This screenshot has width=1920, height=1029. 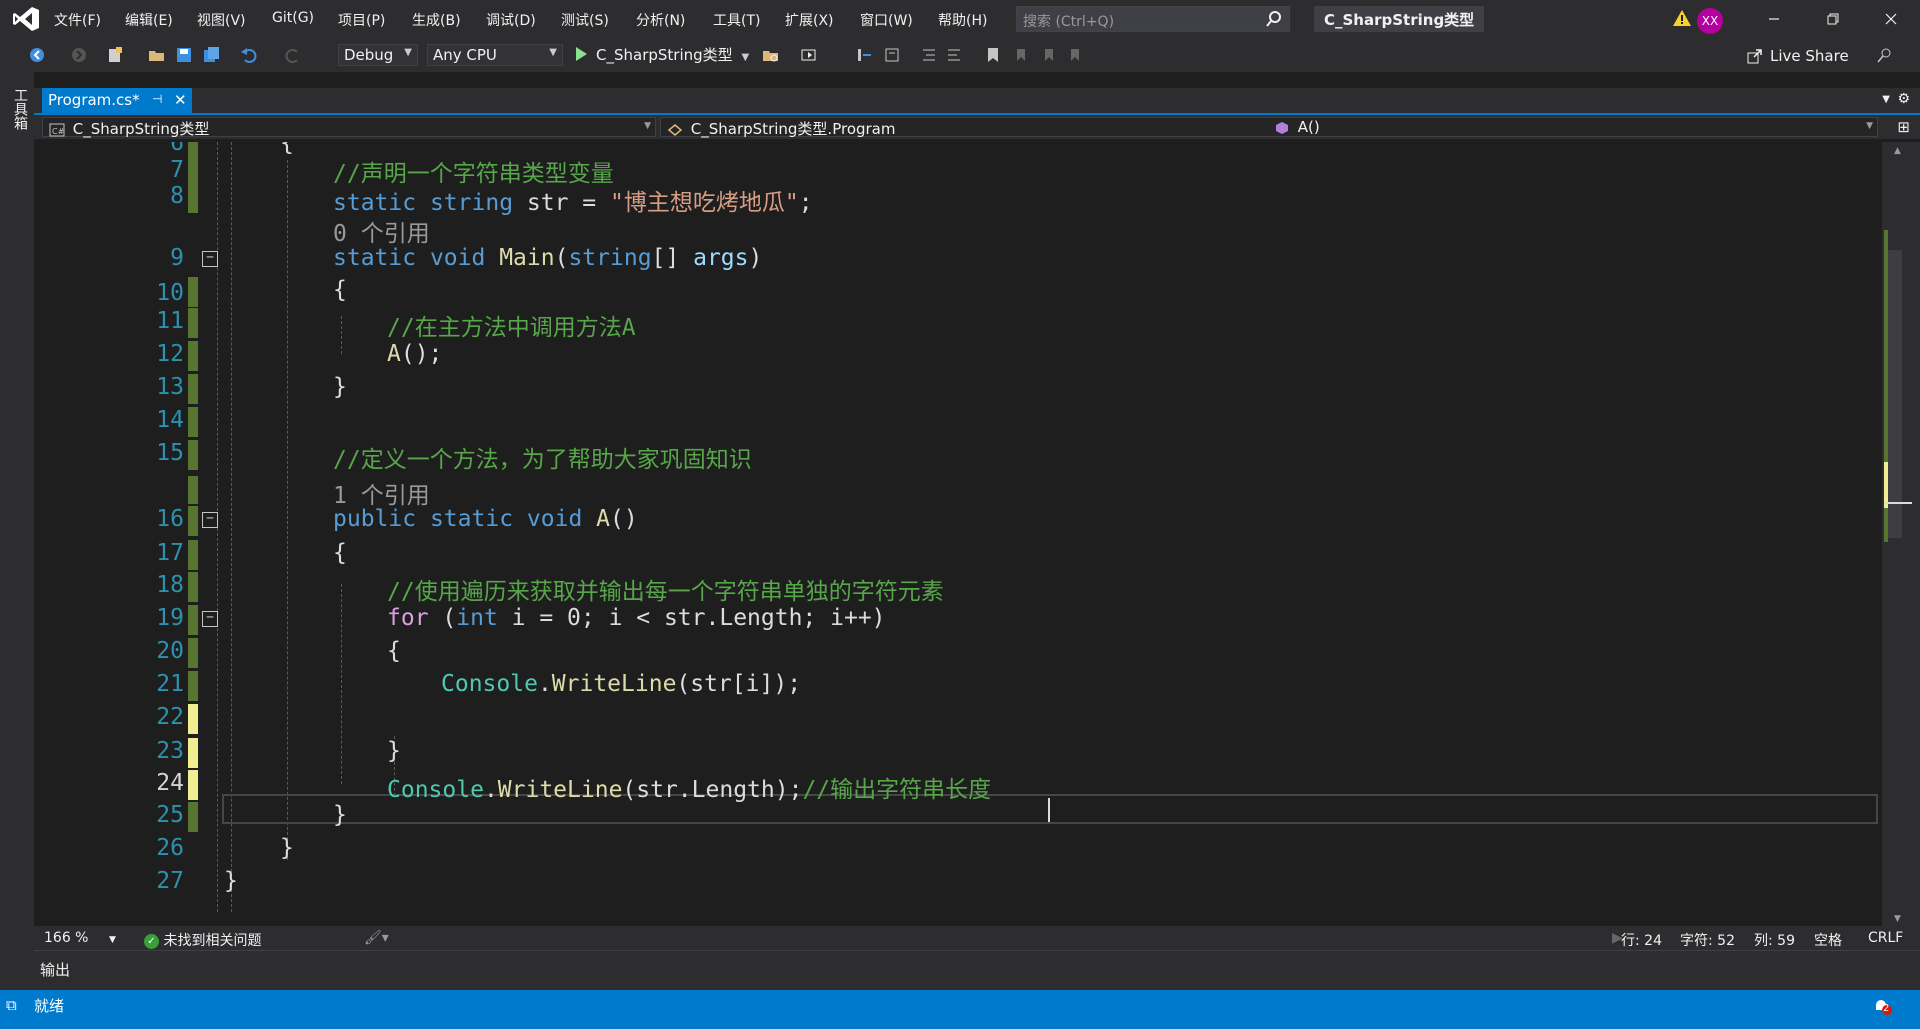 I want to click on char-indicator: 字符: 52, so click(x=1707, y=940).